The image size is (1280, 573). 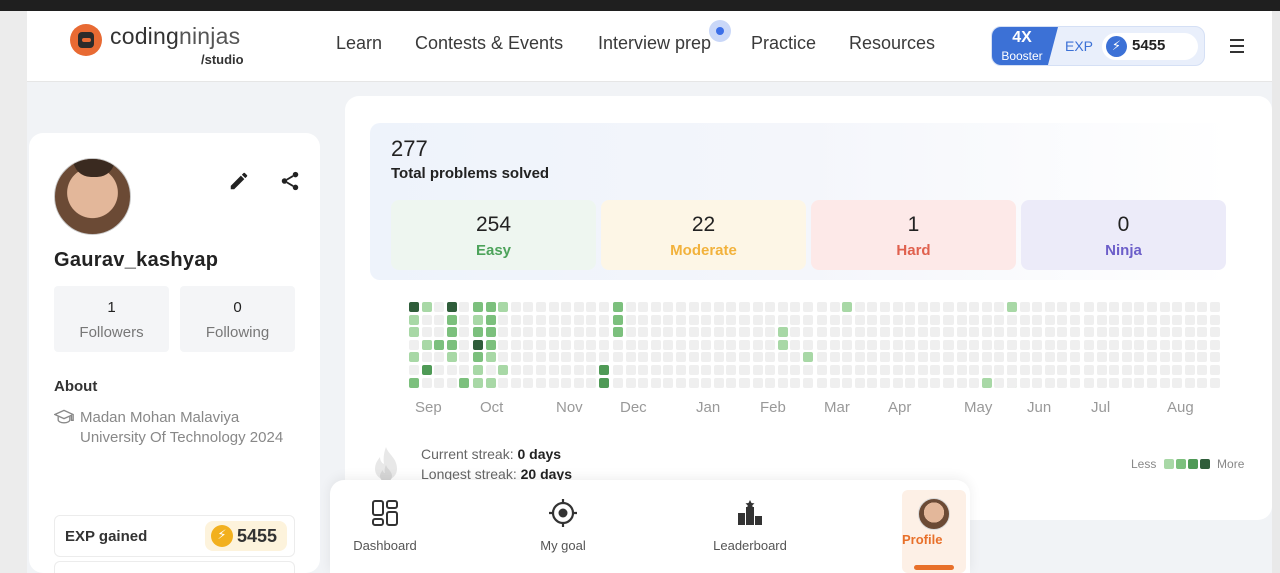 I want to click on nav-contests-events: Contests & Events, so click(x=489, y=43).